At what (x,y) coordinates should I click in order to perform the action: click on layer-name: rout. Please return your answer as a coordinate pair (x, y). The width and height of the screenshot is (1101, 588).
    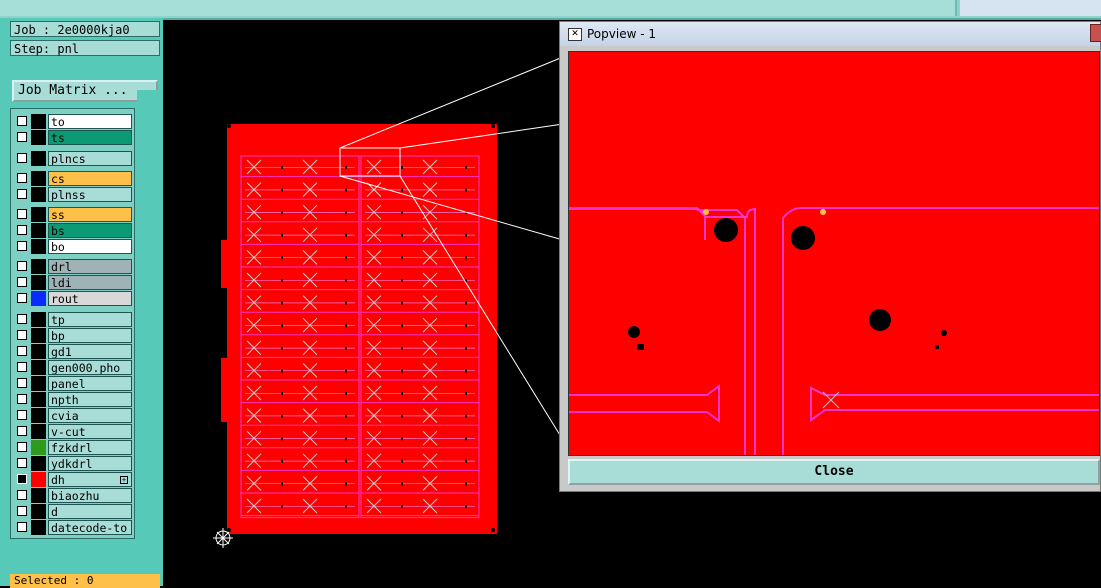
    Looking at the image, I should click on (90, 298).